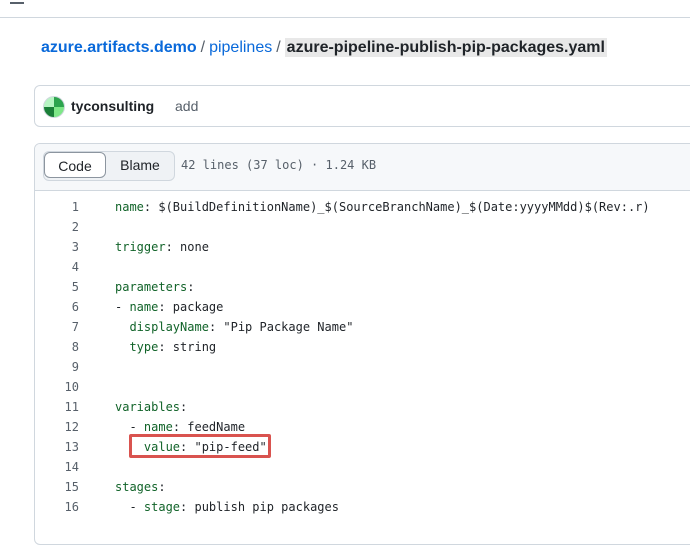  I want to click on breadcrumb-file-name: azure-pipeline-publish-pip-packages.yaml, so click(445, 47).